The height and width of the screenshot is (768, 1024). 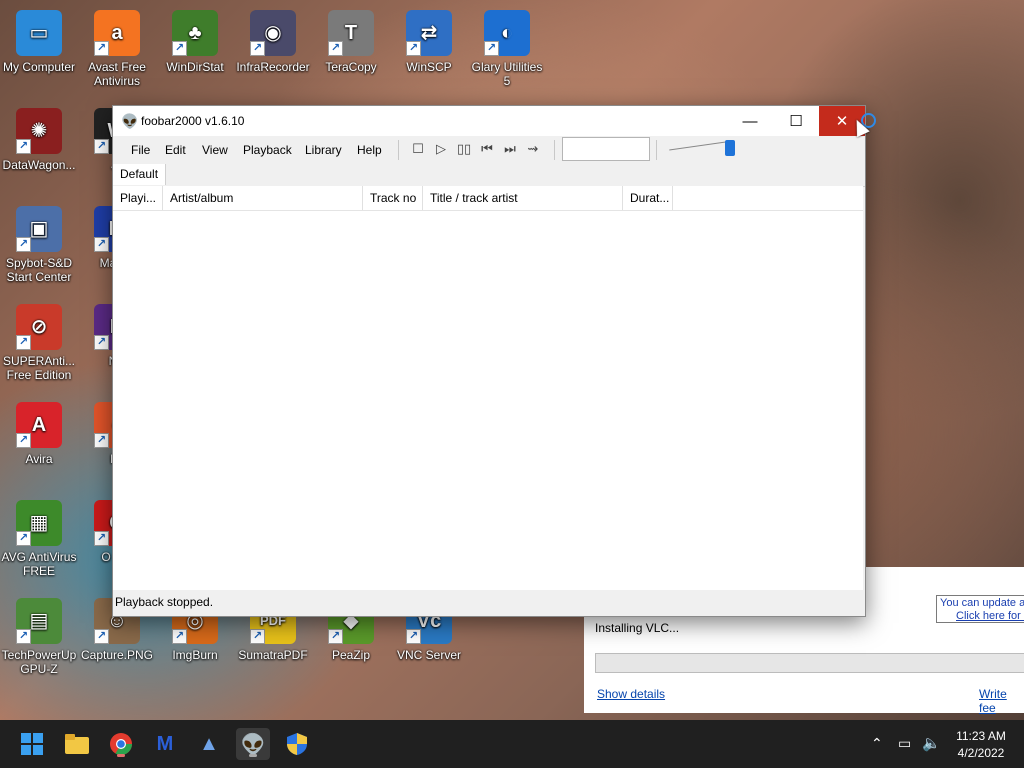 What do you see at coordinates (39, 33) in the screenshot?
I see `app-icon: ▭` at bounding box center [39, 33].